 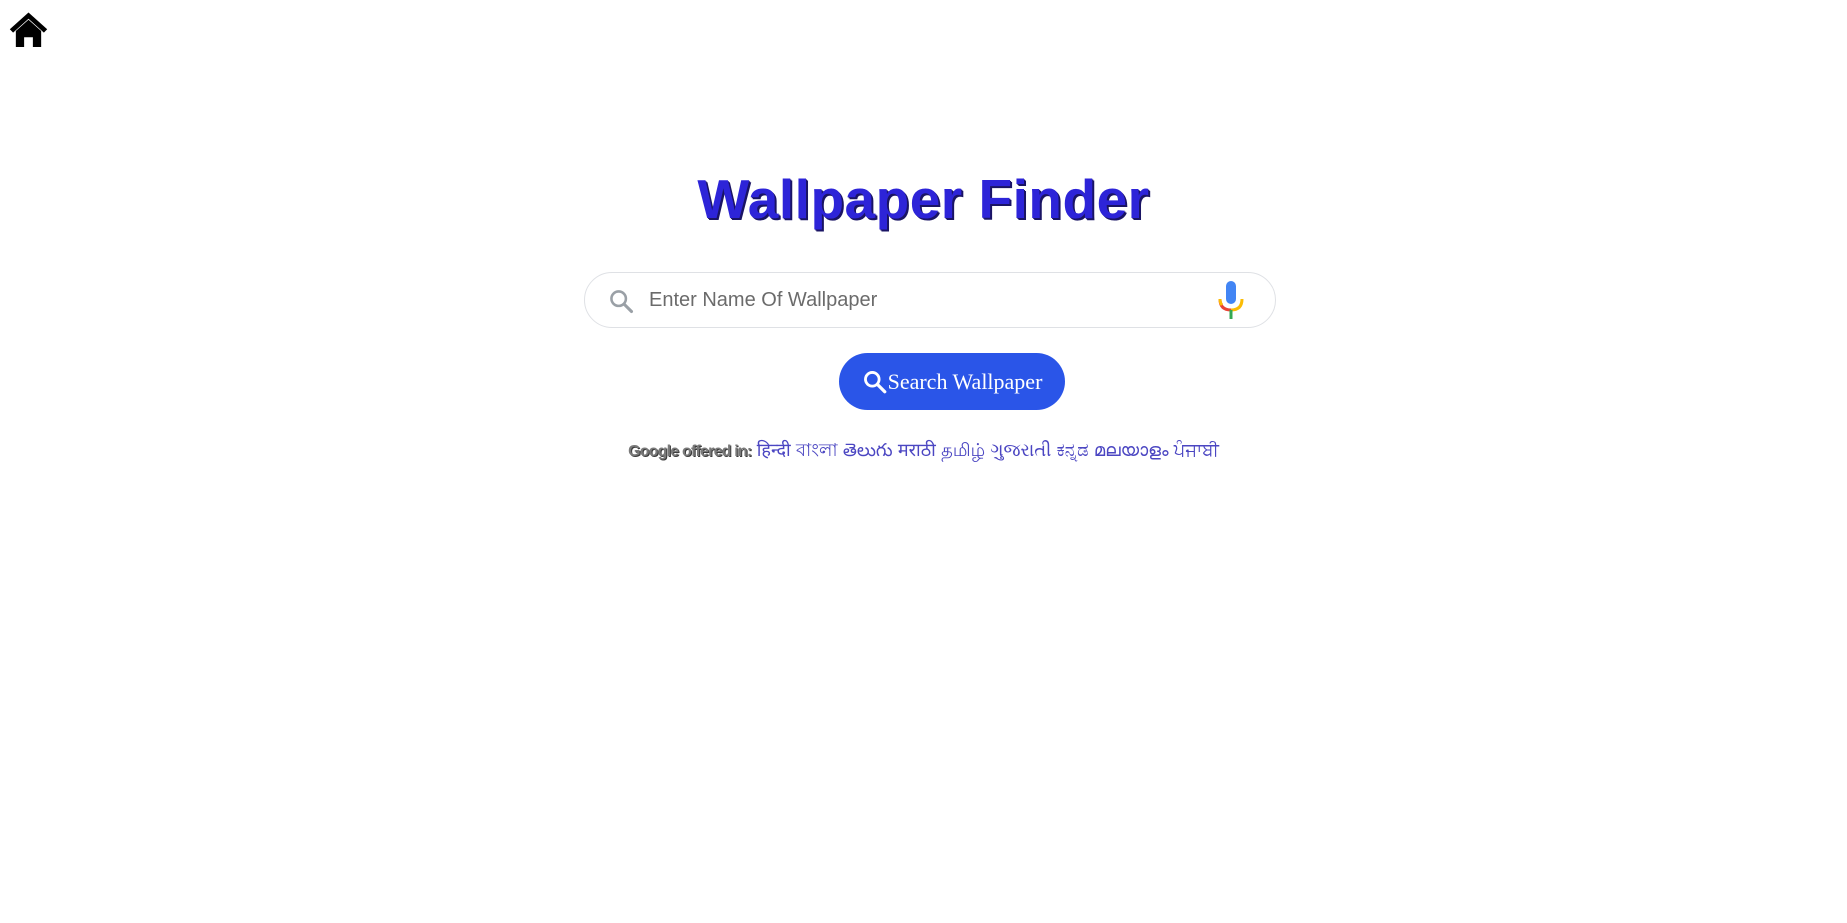 I want to click on search-wallpaper-label: Search Wallpaper, so click(x=965, y=381).